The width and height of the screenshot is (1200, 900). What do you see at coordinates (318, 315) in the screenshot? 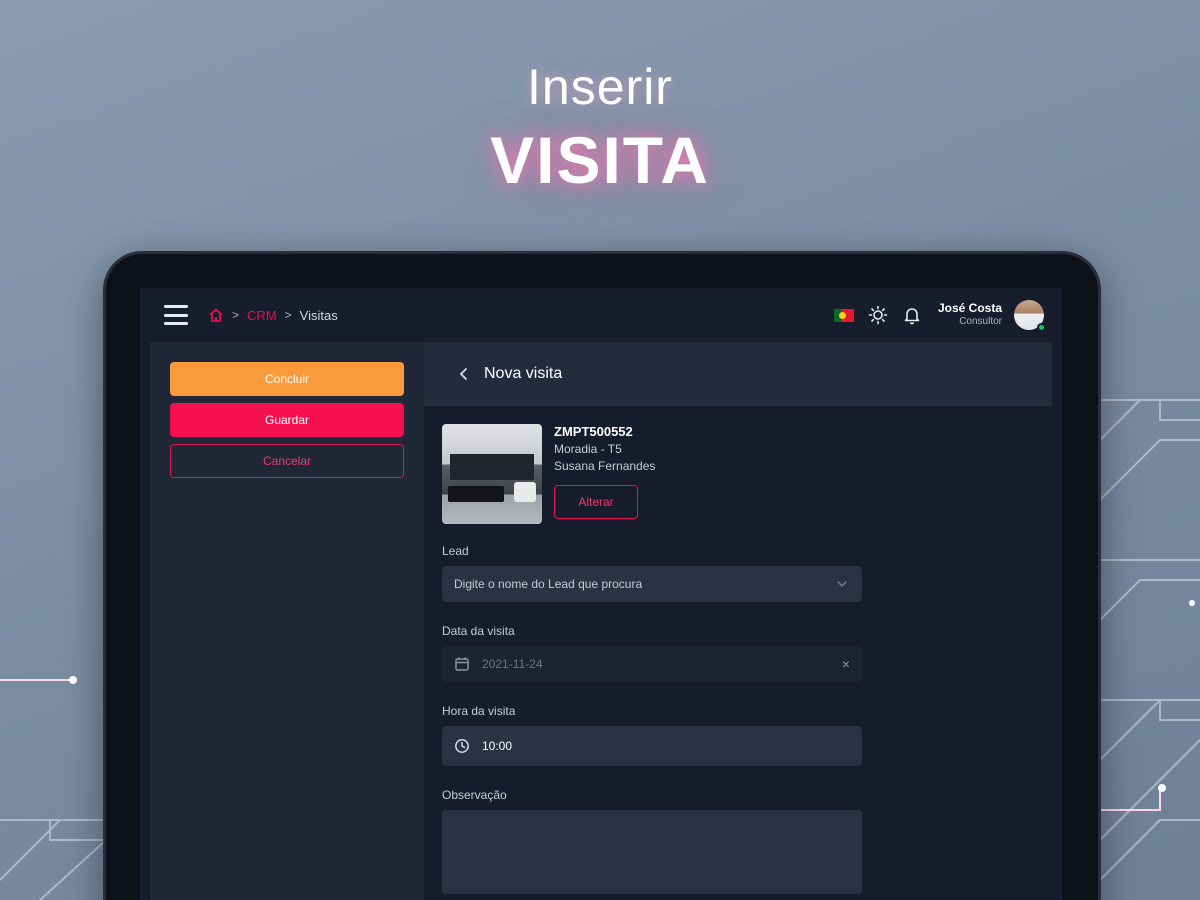
I see `breadcrumb-current: Visitas` at bounding box center [318, 315].